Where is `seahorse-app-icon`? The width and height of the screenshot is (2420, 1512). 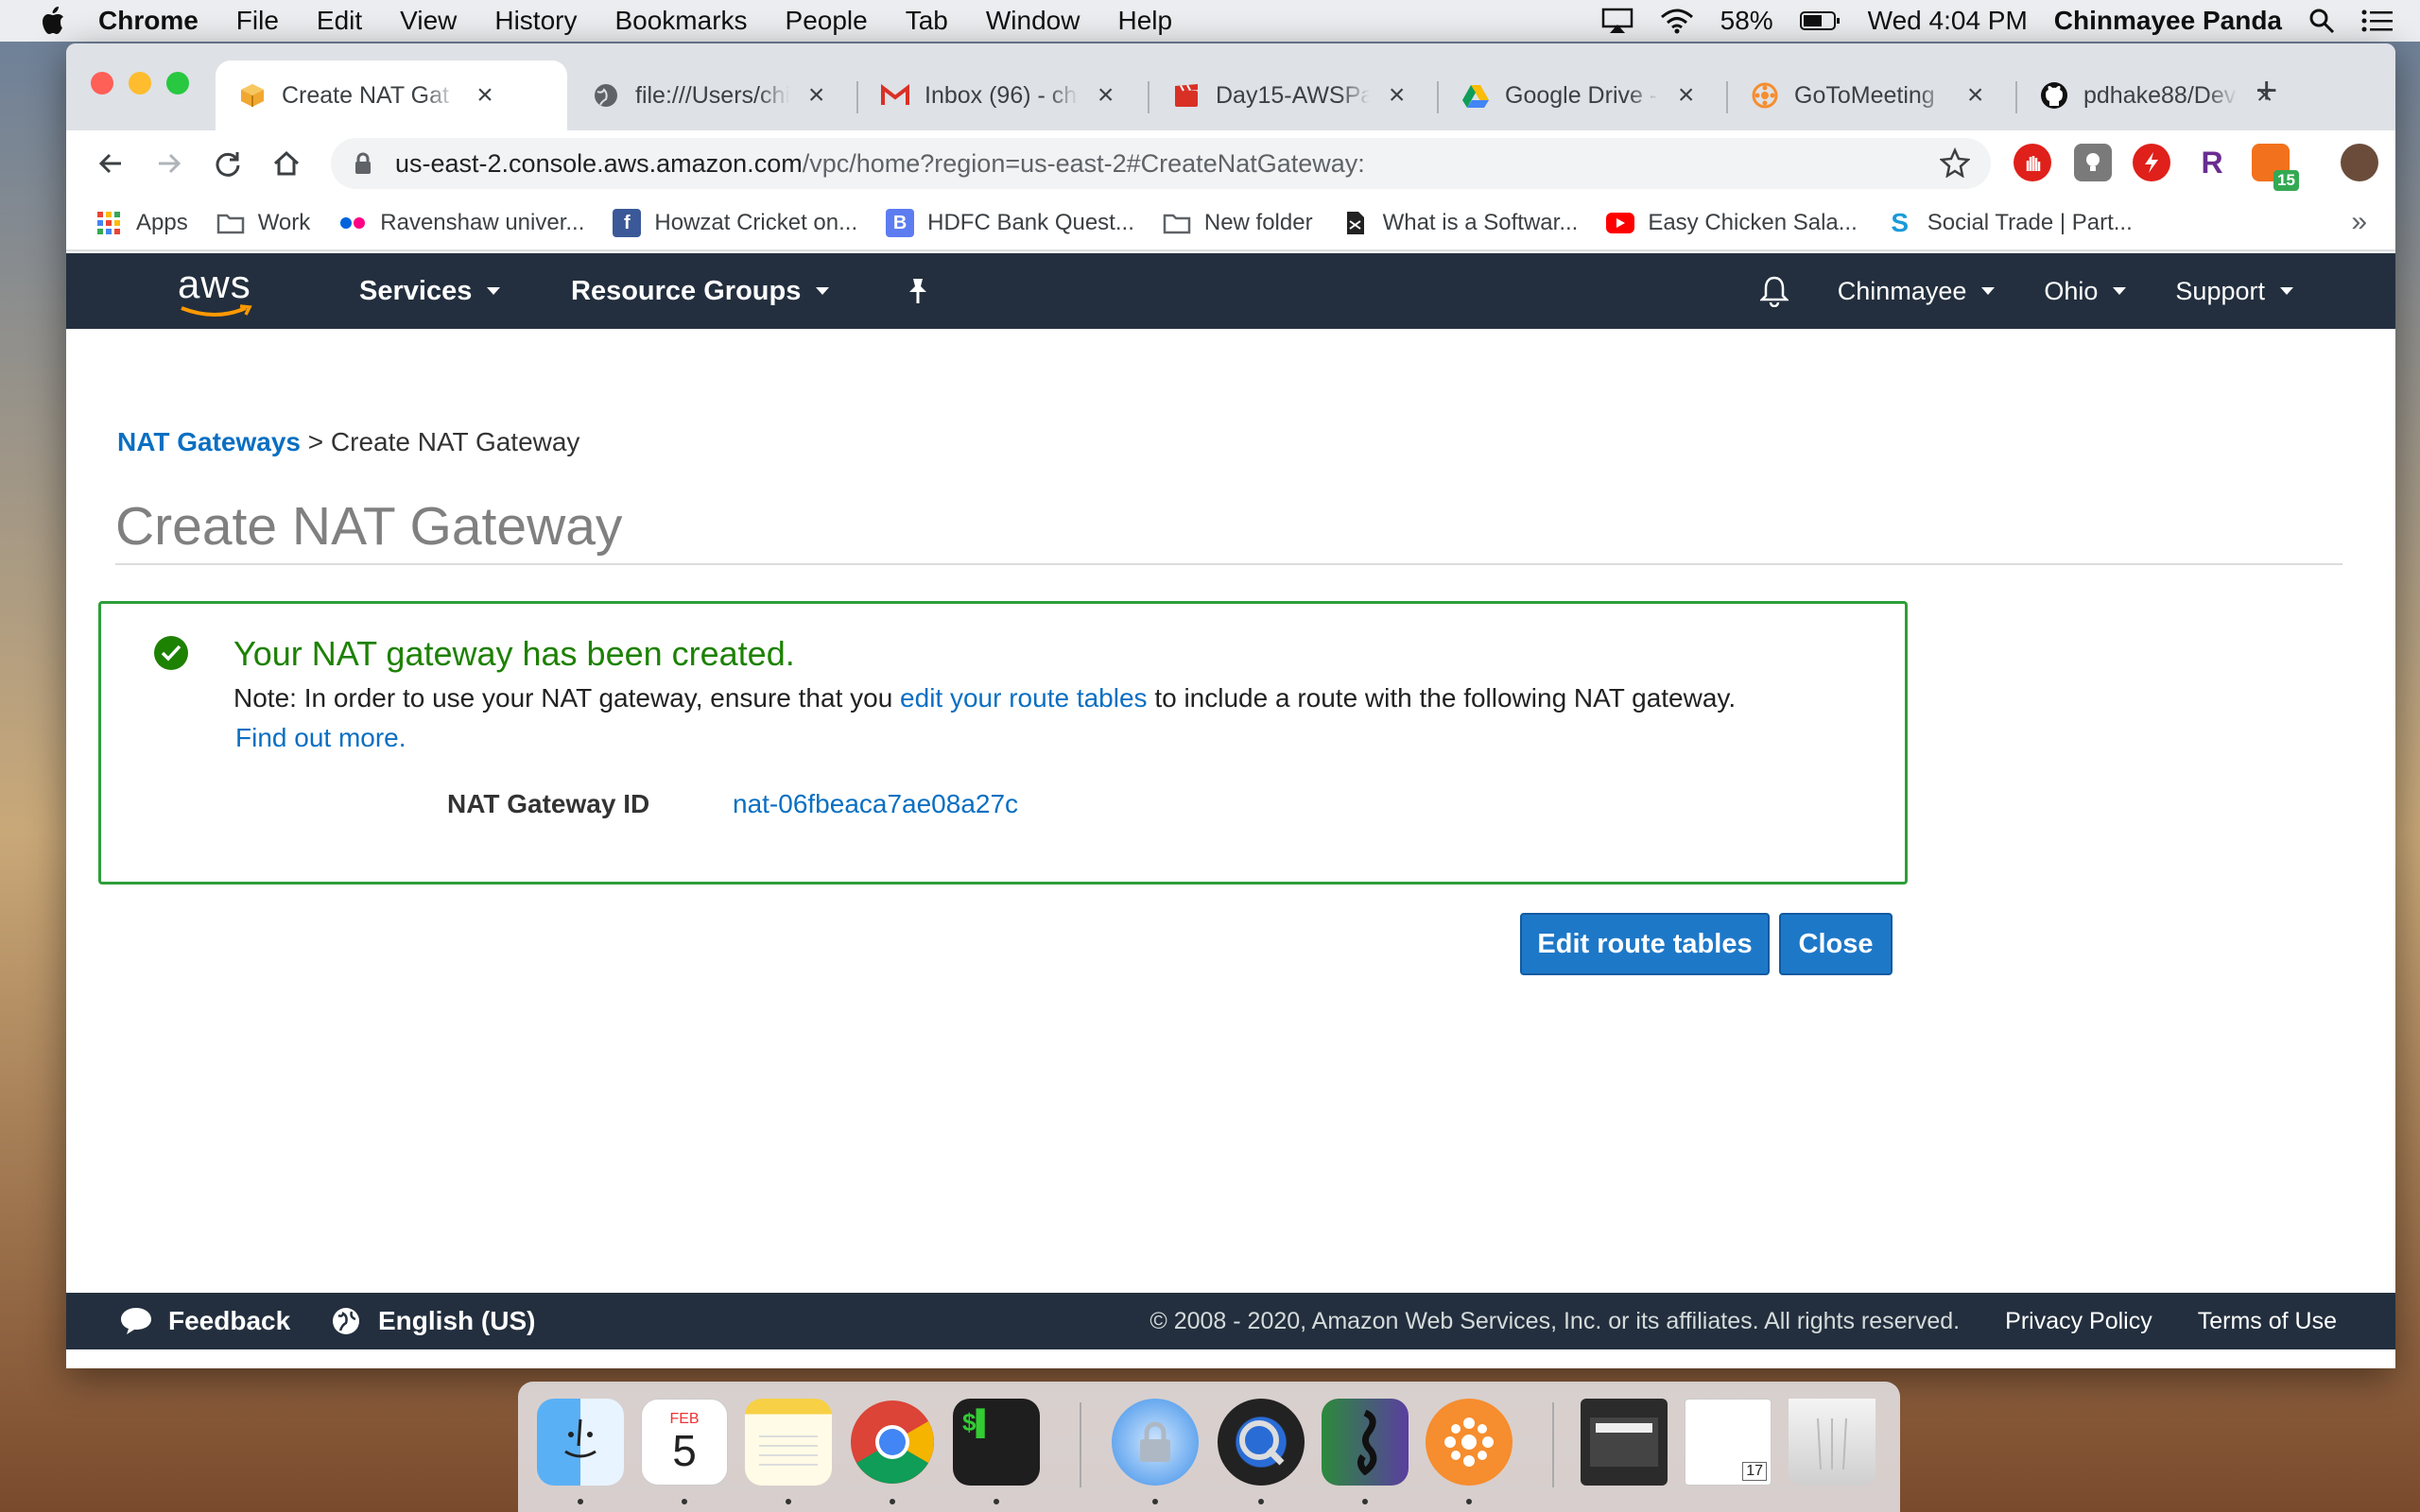
seahorse-app-icon is located at coordinates (1366, 1442).